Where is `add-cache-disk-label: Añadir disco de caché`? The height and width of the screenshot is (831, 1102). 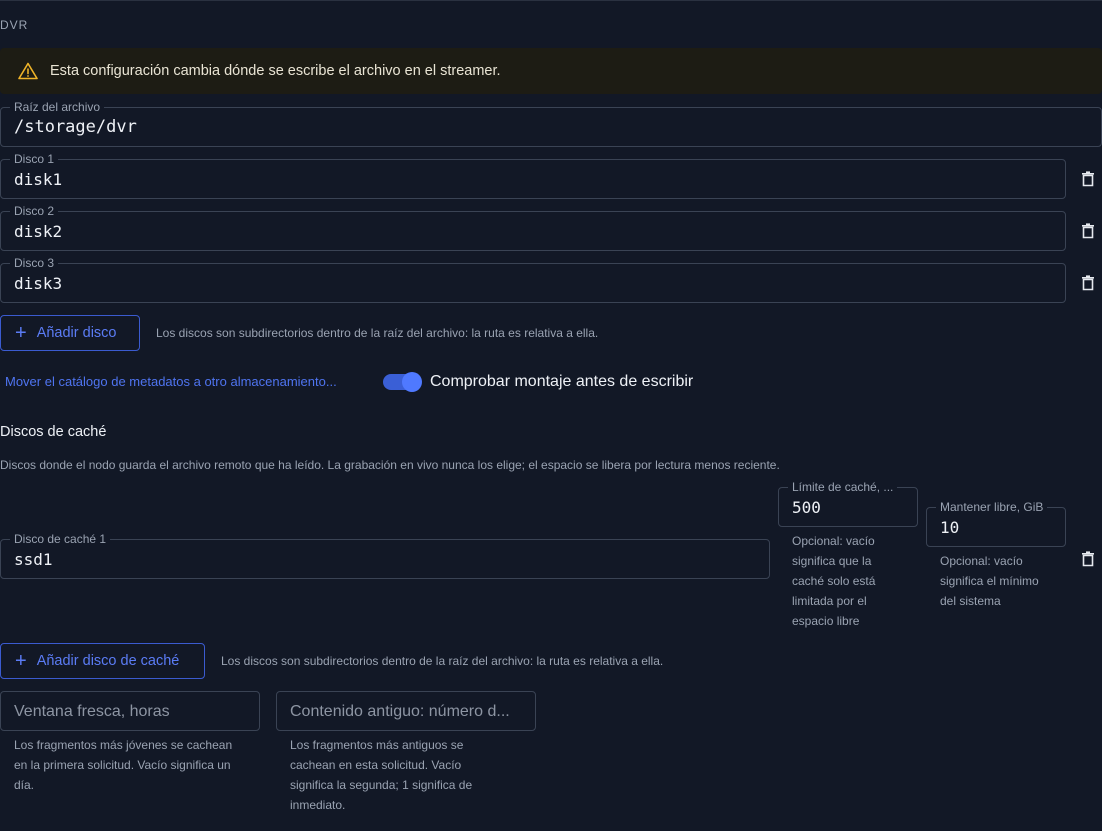
add-cache-disk-label: Añadir disco de caché is located at coordinates (108, 661).